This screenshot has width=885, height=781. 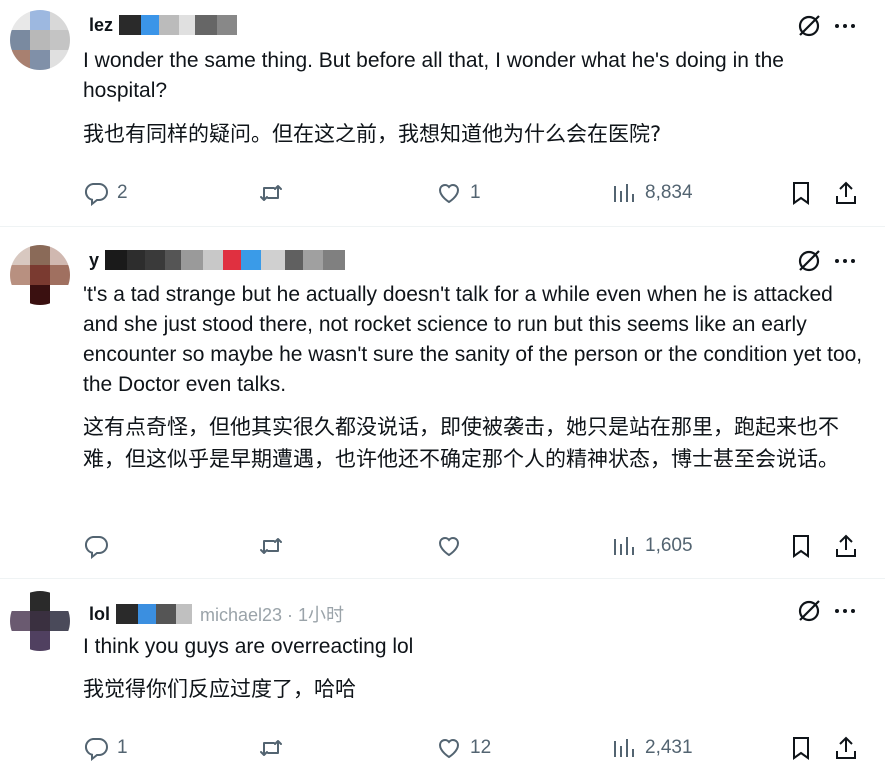 I want to click on tweet-actions: 1,605, so click(x=473, y=546).